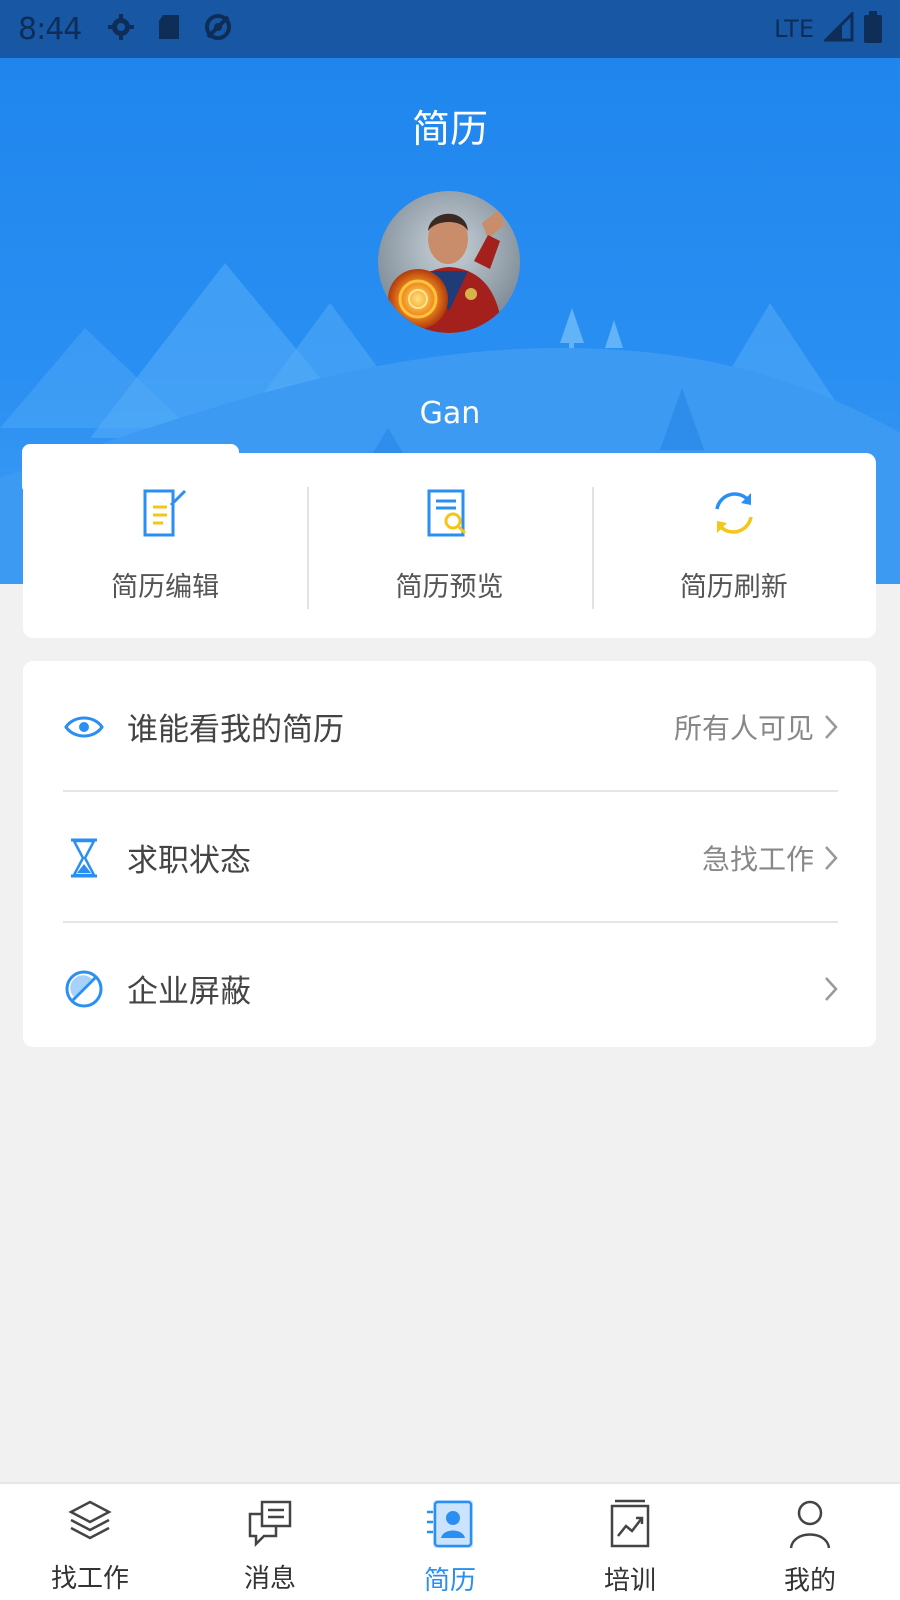 This screenshot has height=1600, width=900. I want to click on tab-training: 培训, so click(630, 1542).